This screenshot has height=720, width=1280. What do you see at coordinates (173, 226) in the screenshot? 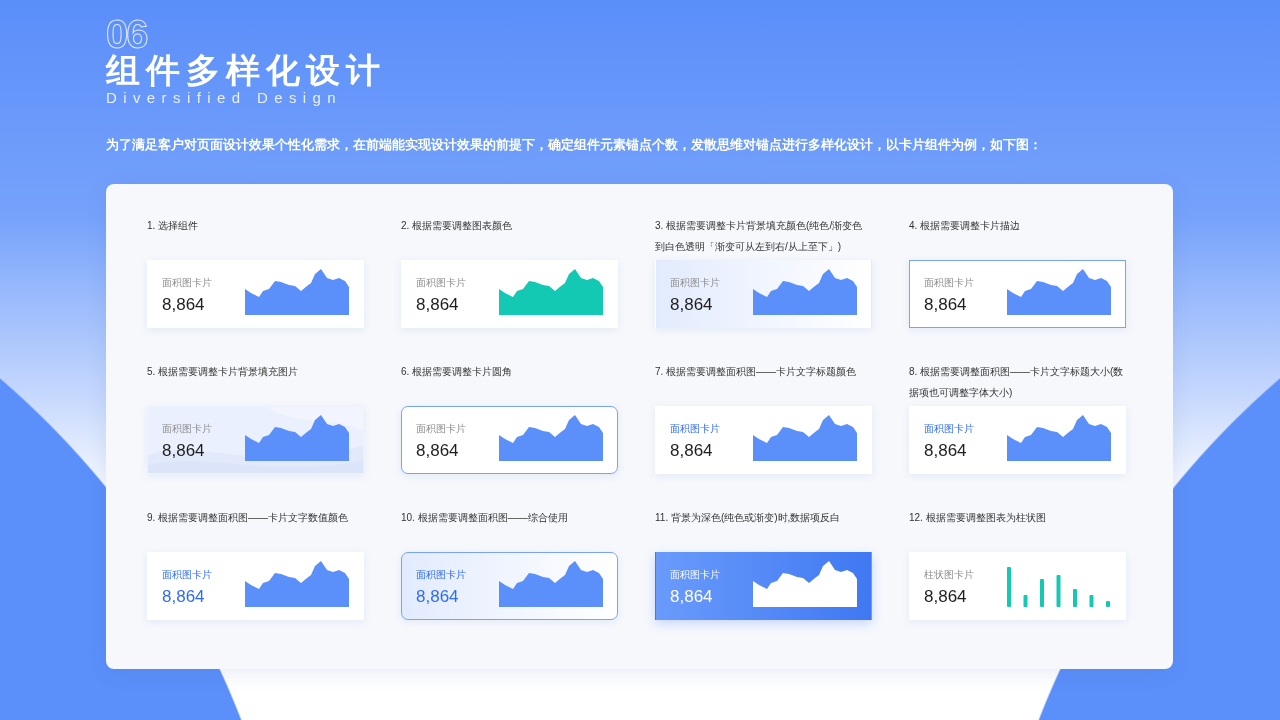
I see `step-caption: 1. 选择组件` at bounding box center [173, 226].